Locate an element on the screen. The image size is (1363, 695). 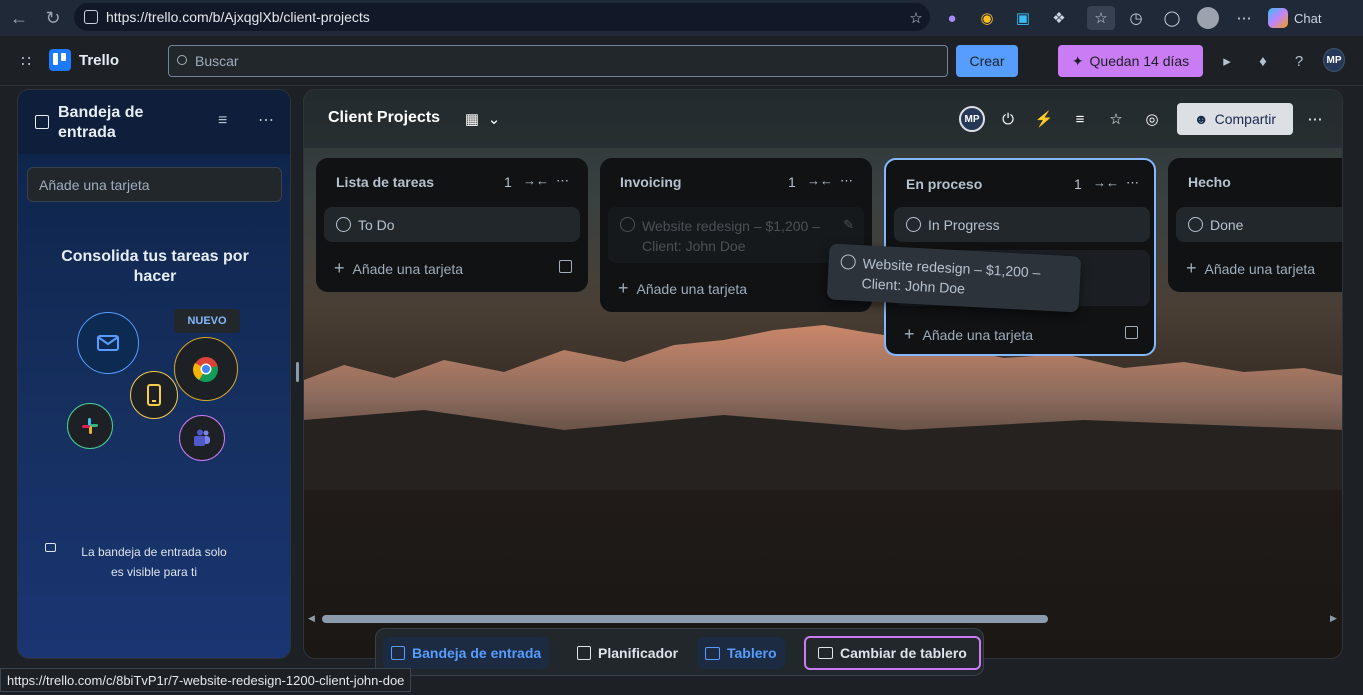
copilot-chat-button: Chat is located at coordinates (1301, 18).